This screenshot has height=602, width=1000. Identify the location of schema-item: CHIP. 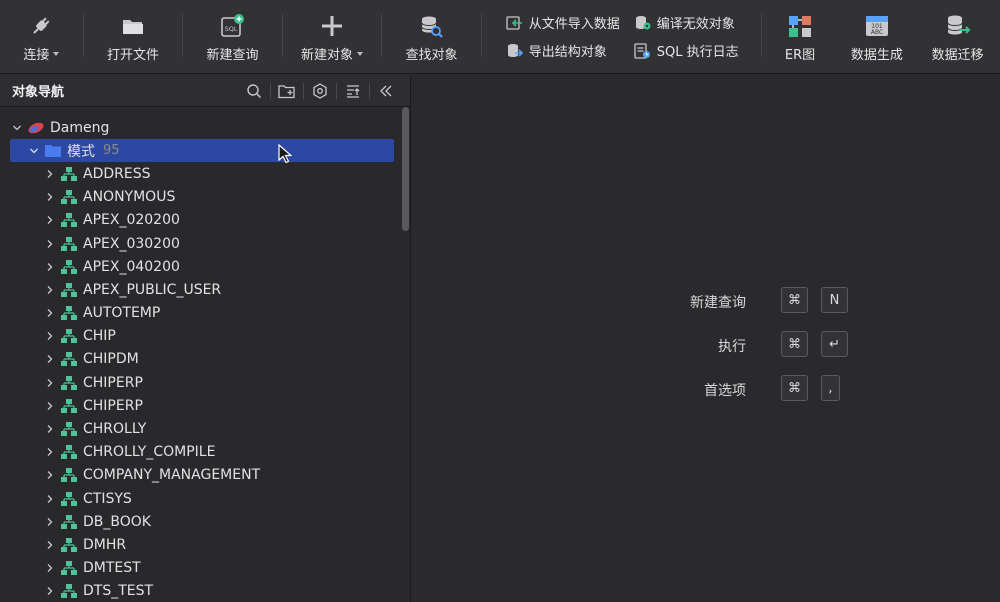
(200, 336).